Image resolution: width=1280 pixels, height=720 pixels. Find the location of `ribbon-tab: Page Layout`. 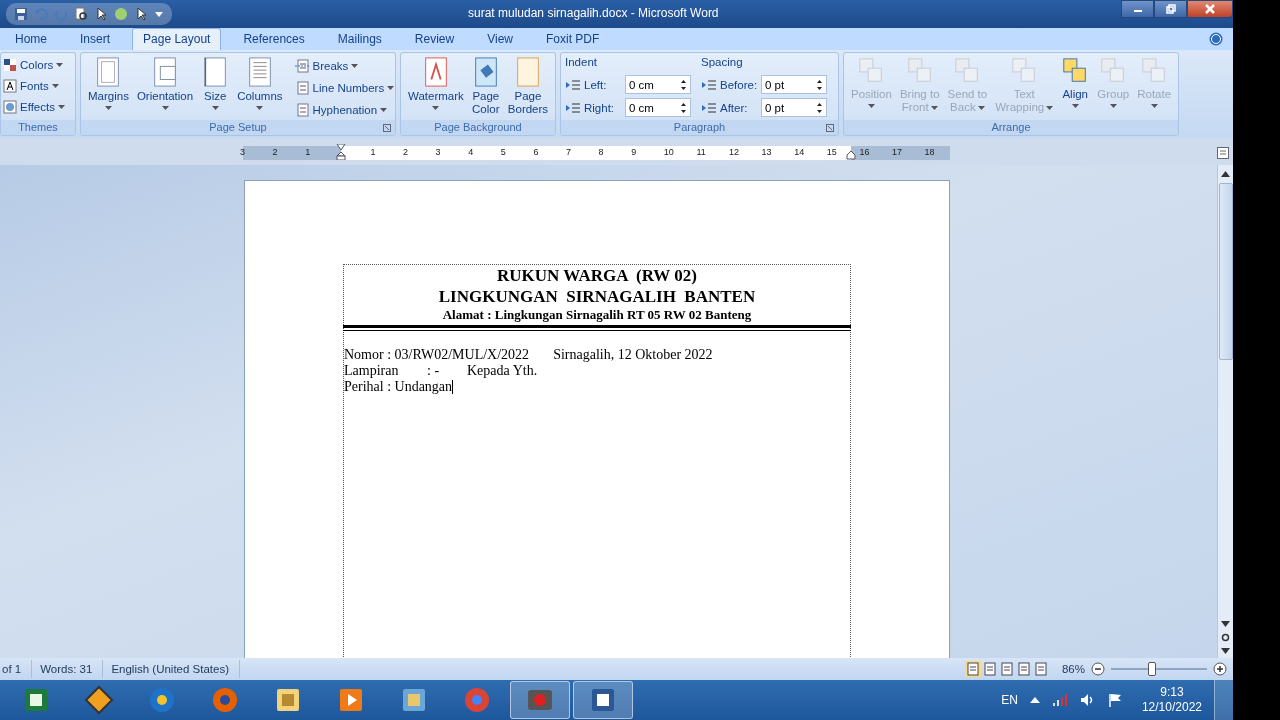

ribbon-tab: Page Layout is located at coordinates (177, 39).